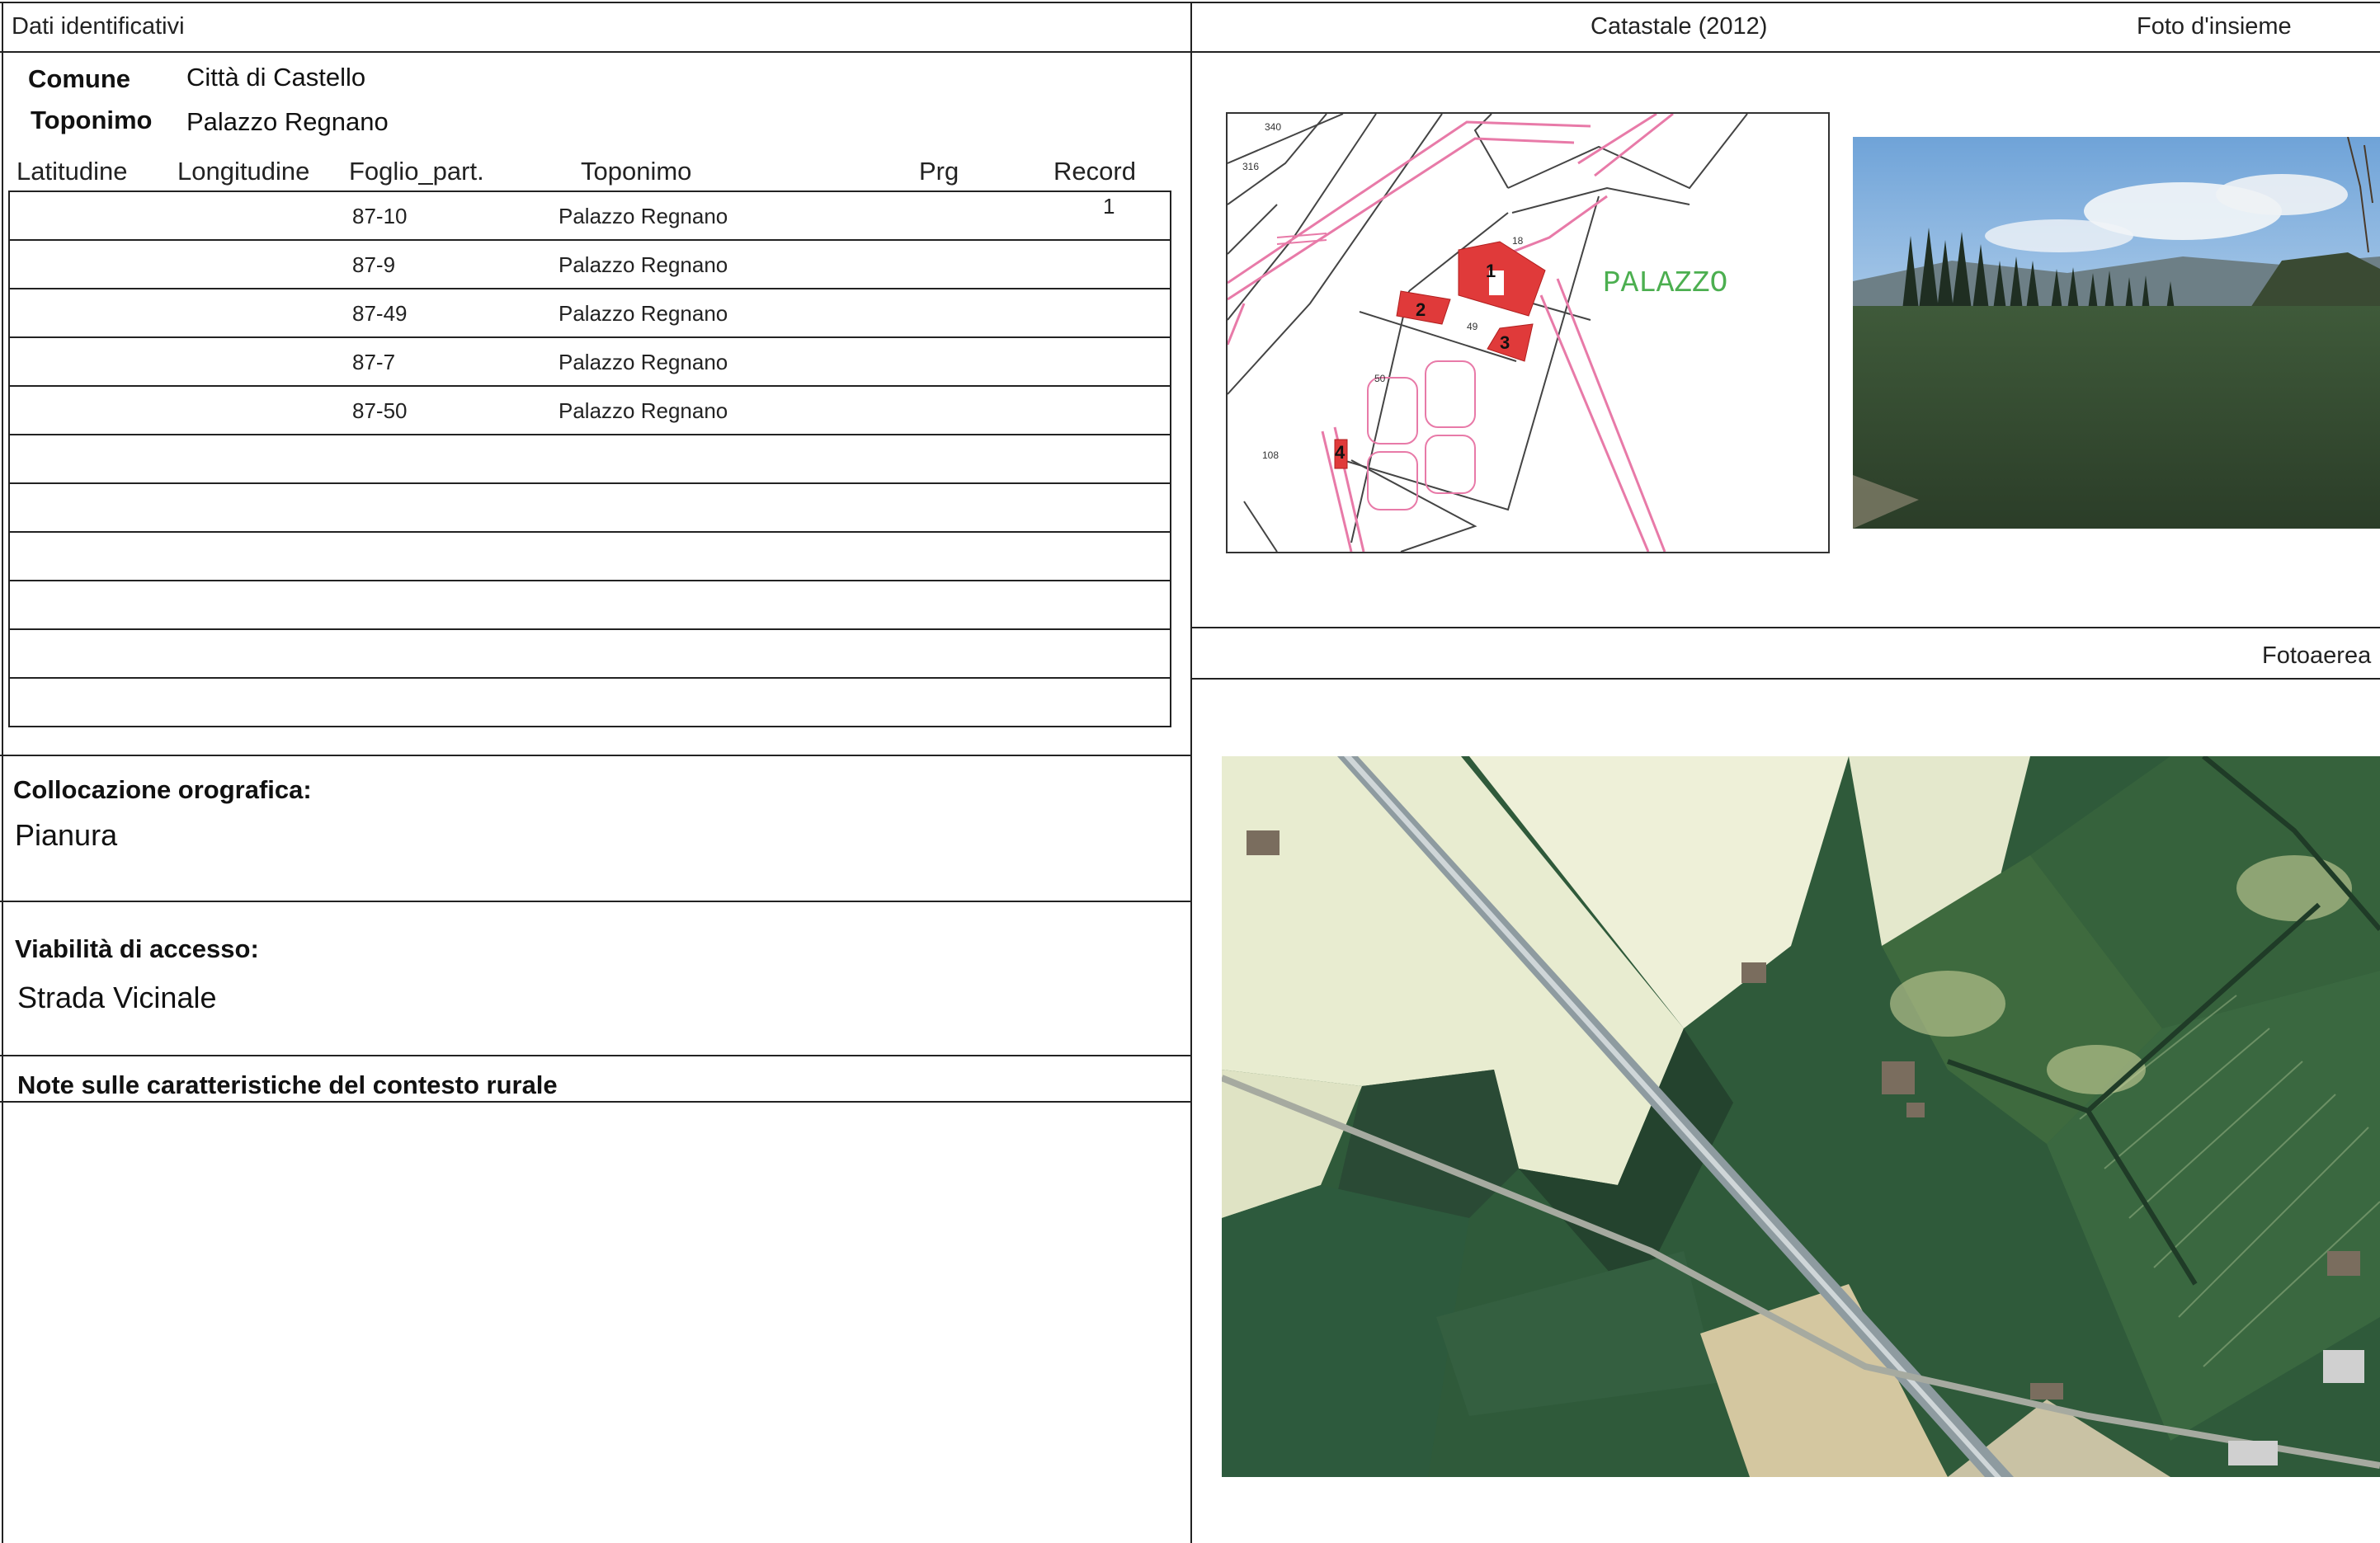 The image size is (2380, 1543). I want to click on fotoaerea-top-border, so click(1785, 627).